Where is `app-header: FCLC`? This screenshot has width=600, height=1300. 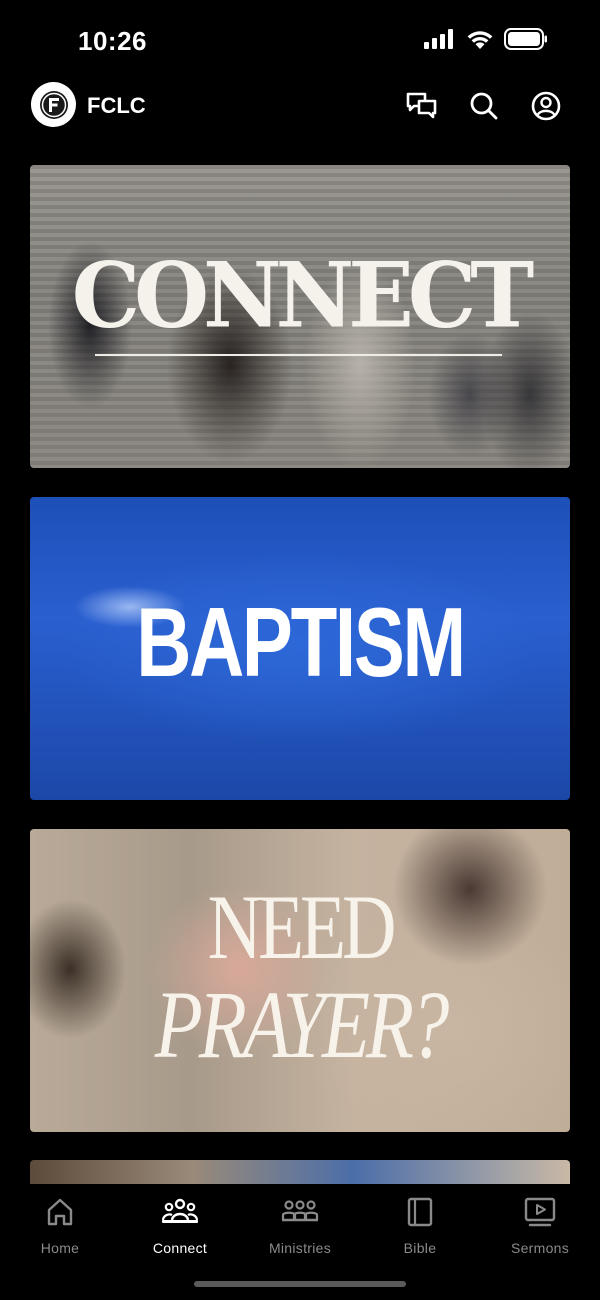
app-header: FCLC is located at coordinates (300, 106).